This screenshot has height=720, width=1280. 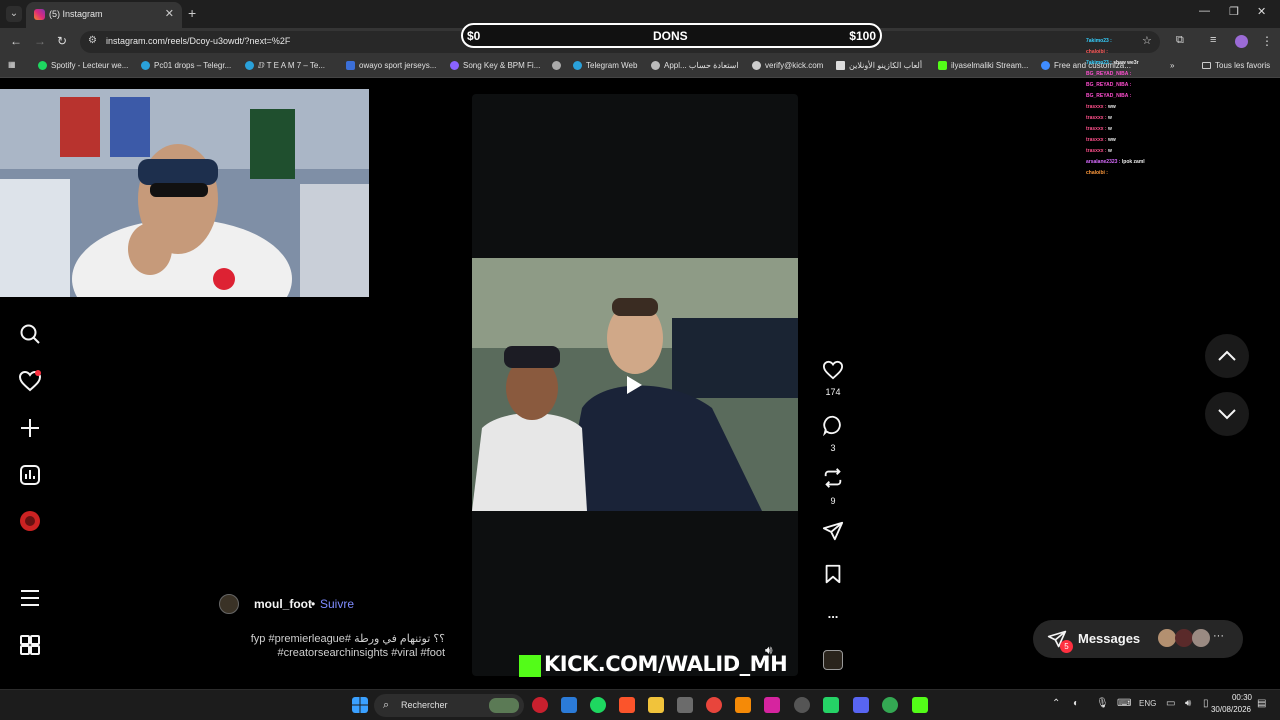 I want to click on share-action, so click(x=833, y=533).